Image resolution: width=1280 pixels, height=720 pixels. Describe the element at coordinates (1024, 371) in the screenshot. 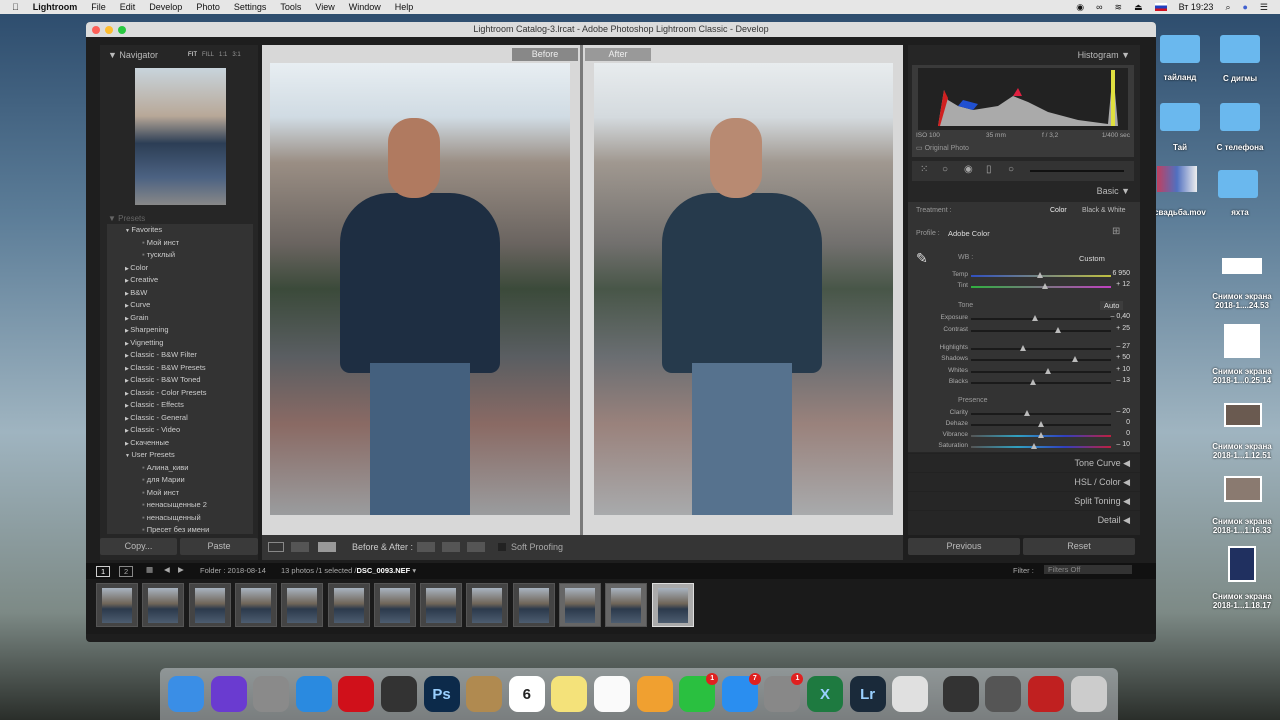

I see `slider-whites: Whites + 10` at that location.